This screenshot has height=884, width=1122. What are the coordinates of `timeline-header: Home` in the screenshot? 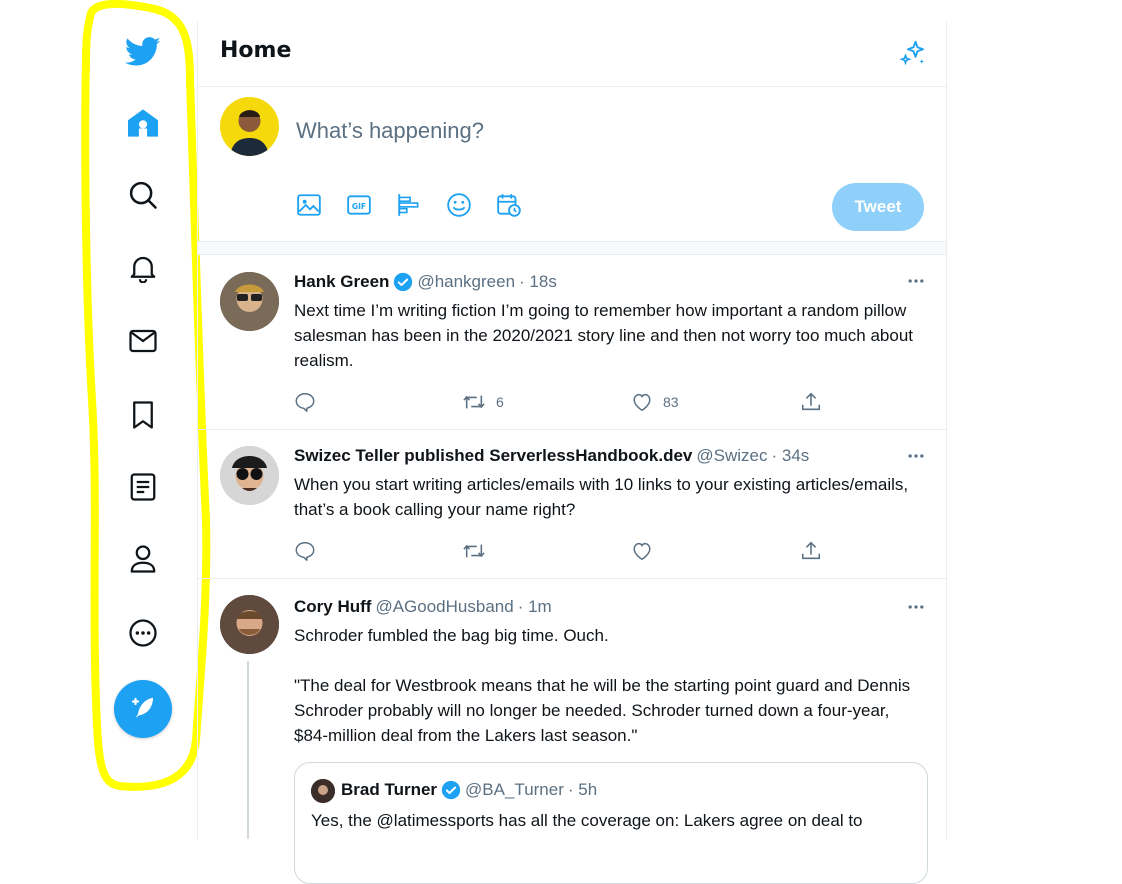 It's located at (572, 54).